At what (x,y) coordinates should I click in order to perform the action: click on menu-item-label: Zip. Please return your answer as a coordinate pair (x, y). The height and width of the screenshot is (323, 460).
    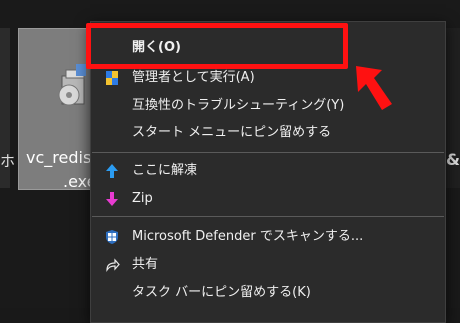
    Looking at the image, I should click on (142, 198).